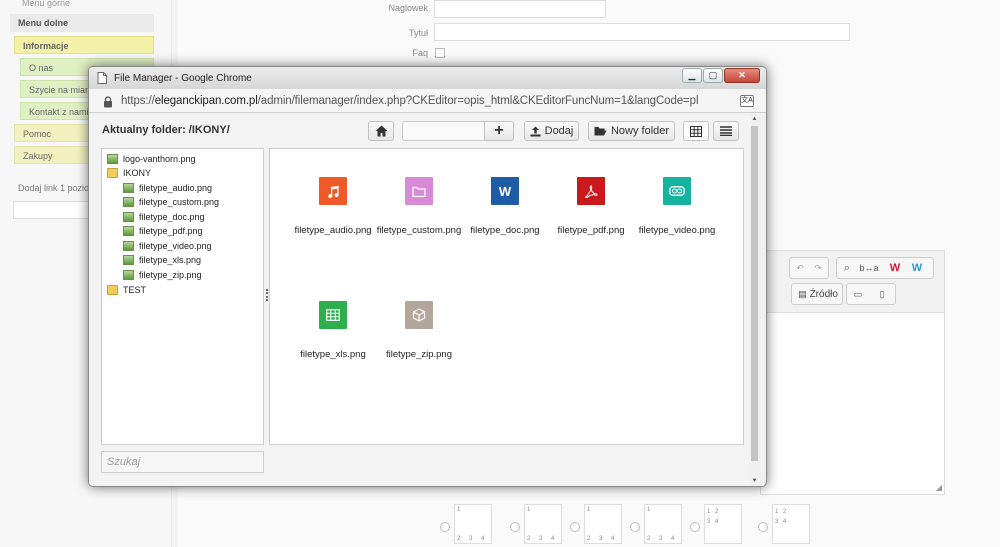 The width and height of the screenshot is (1000, 547). I want to click on file-xls: filetype_xls.png, so click(333, 330).